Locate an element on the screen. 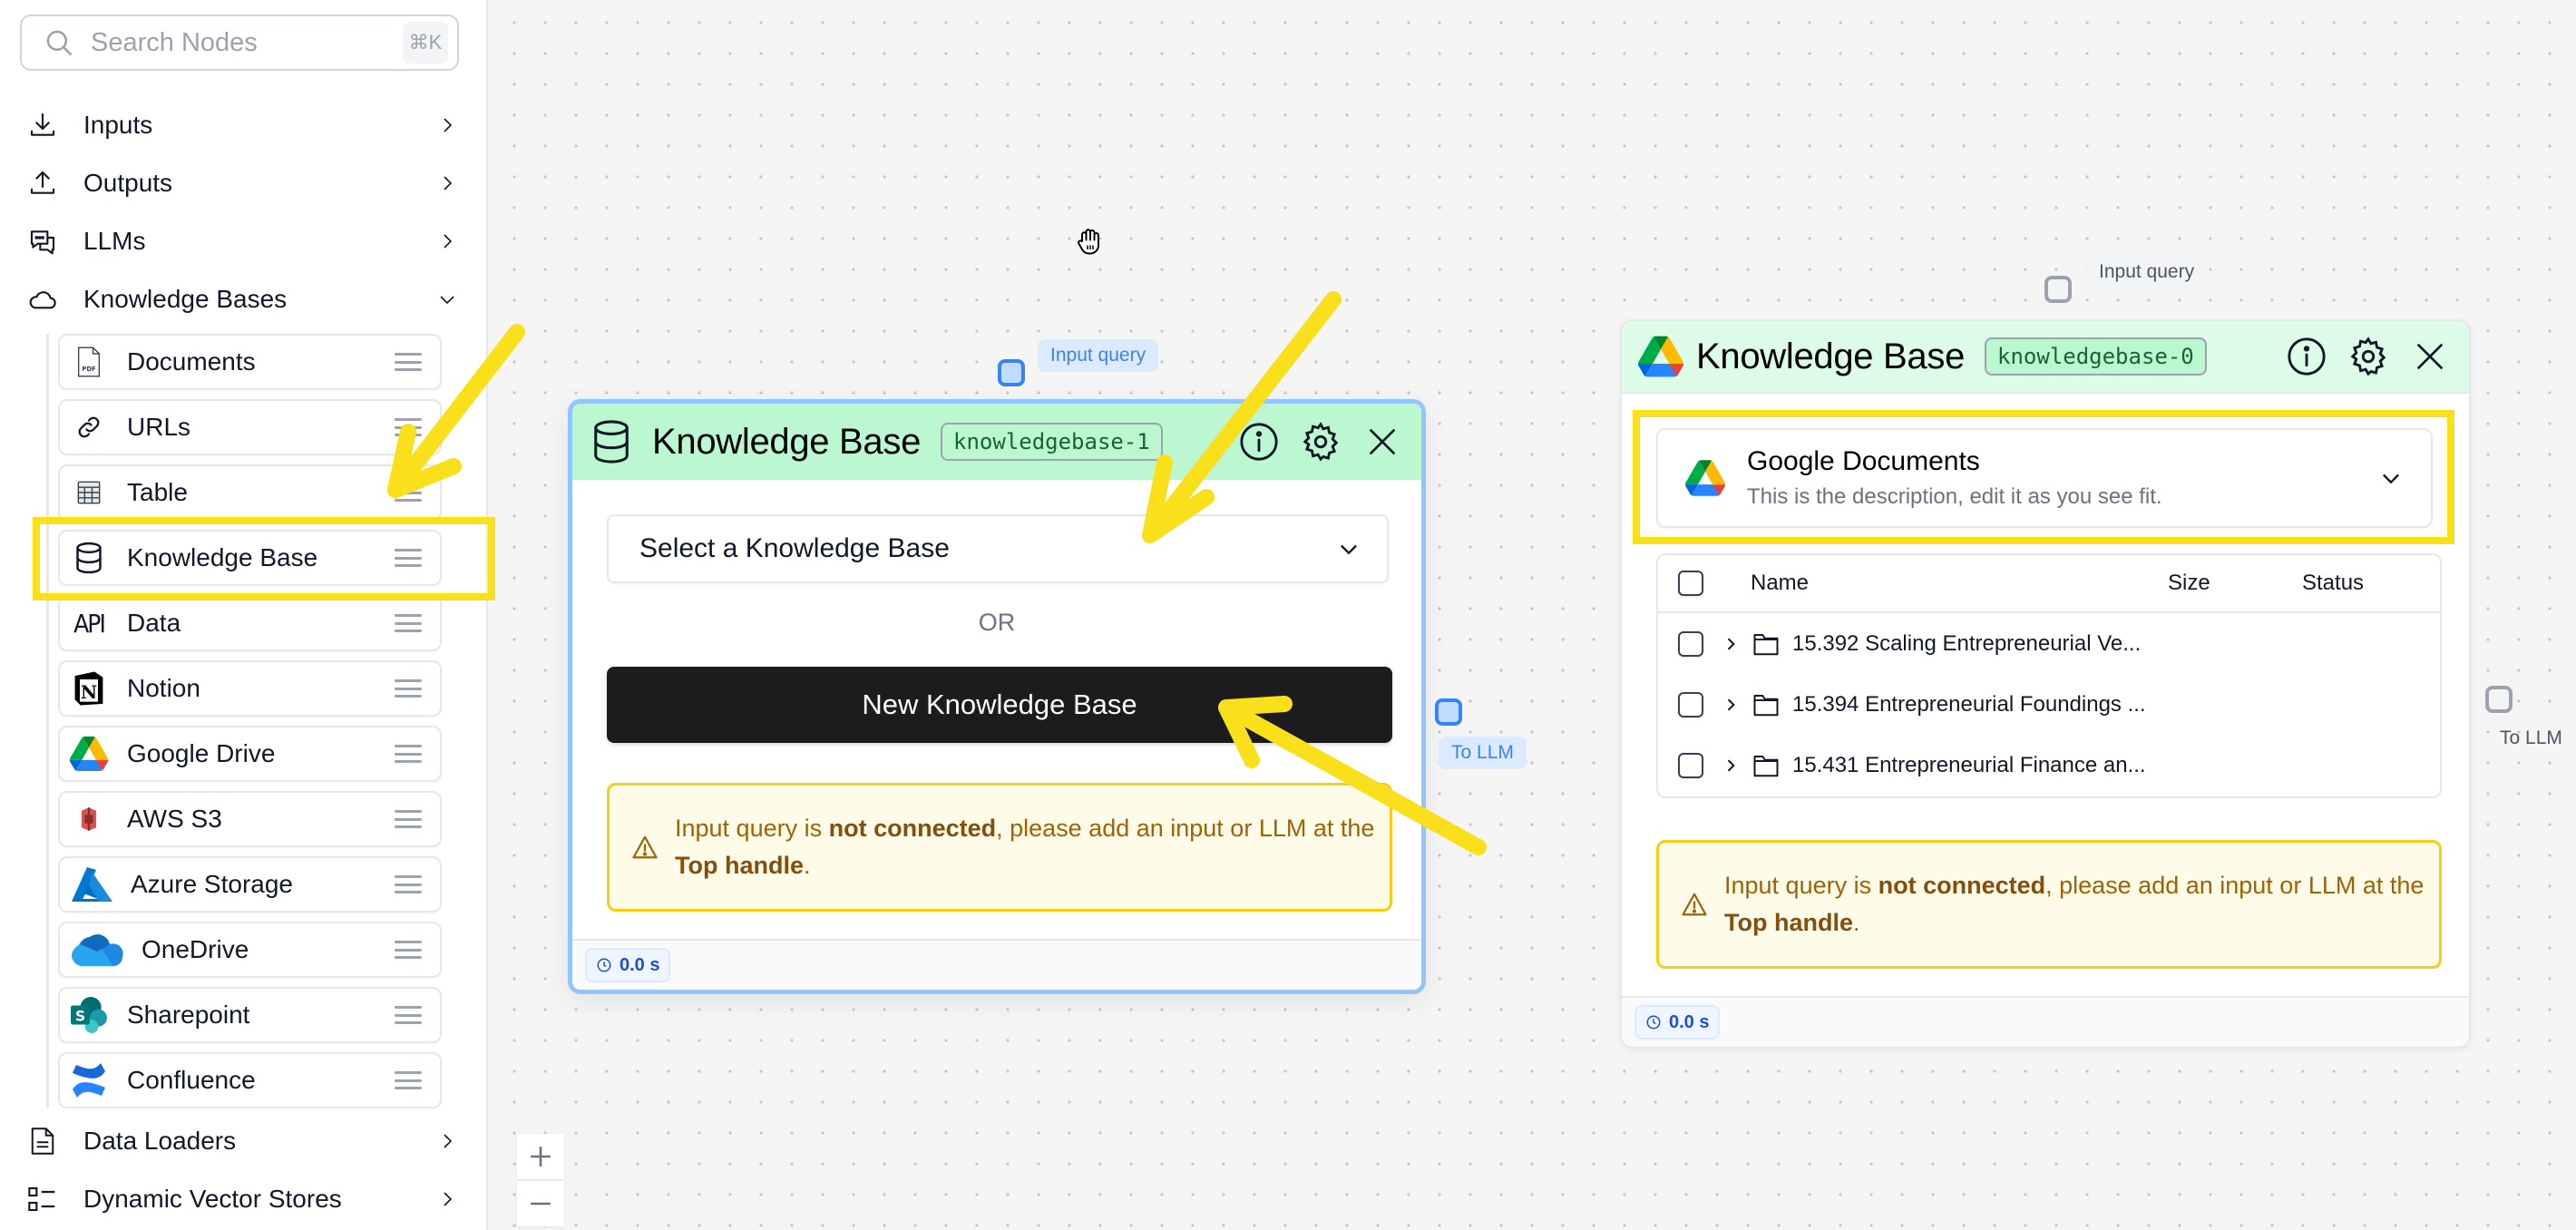 The width and height of the screenshot is (2576, 1230). node-item-google-drive: Google Drive is located at coordinates (250, 754).